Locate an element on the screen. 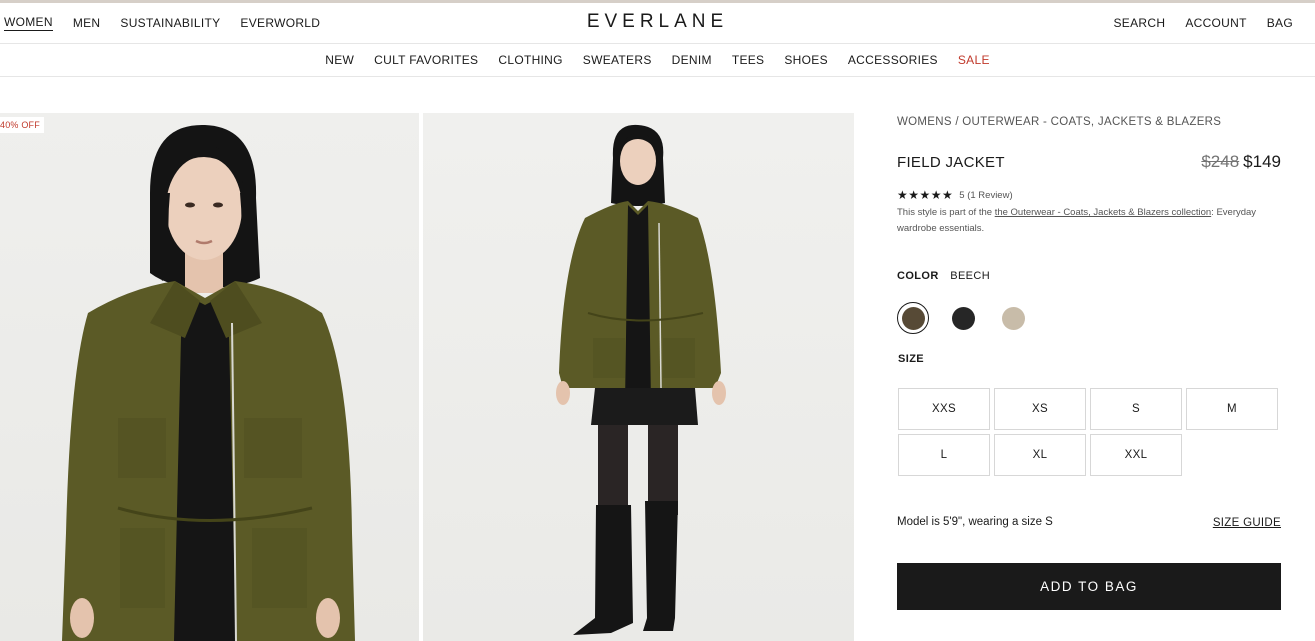  color-label: COLOR is located at coordinates (918, 276).